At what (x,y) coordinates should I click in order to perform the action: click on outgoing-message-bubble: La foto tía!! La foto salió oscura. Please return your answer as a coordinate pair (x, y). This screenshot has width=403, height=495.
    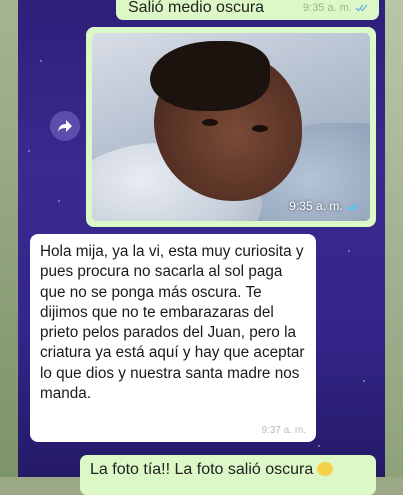
    Looking at the image, I should click on (228, 475).